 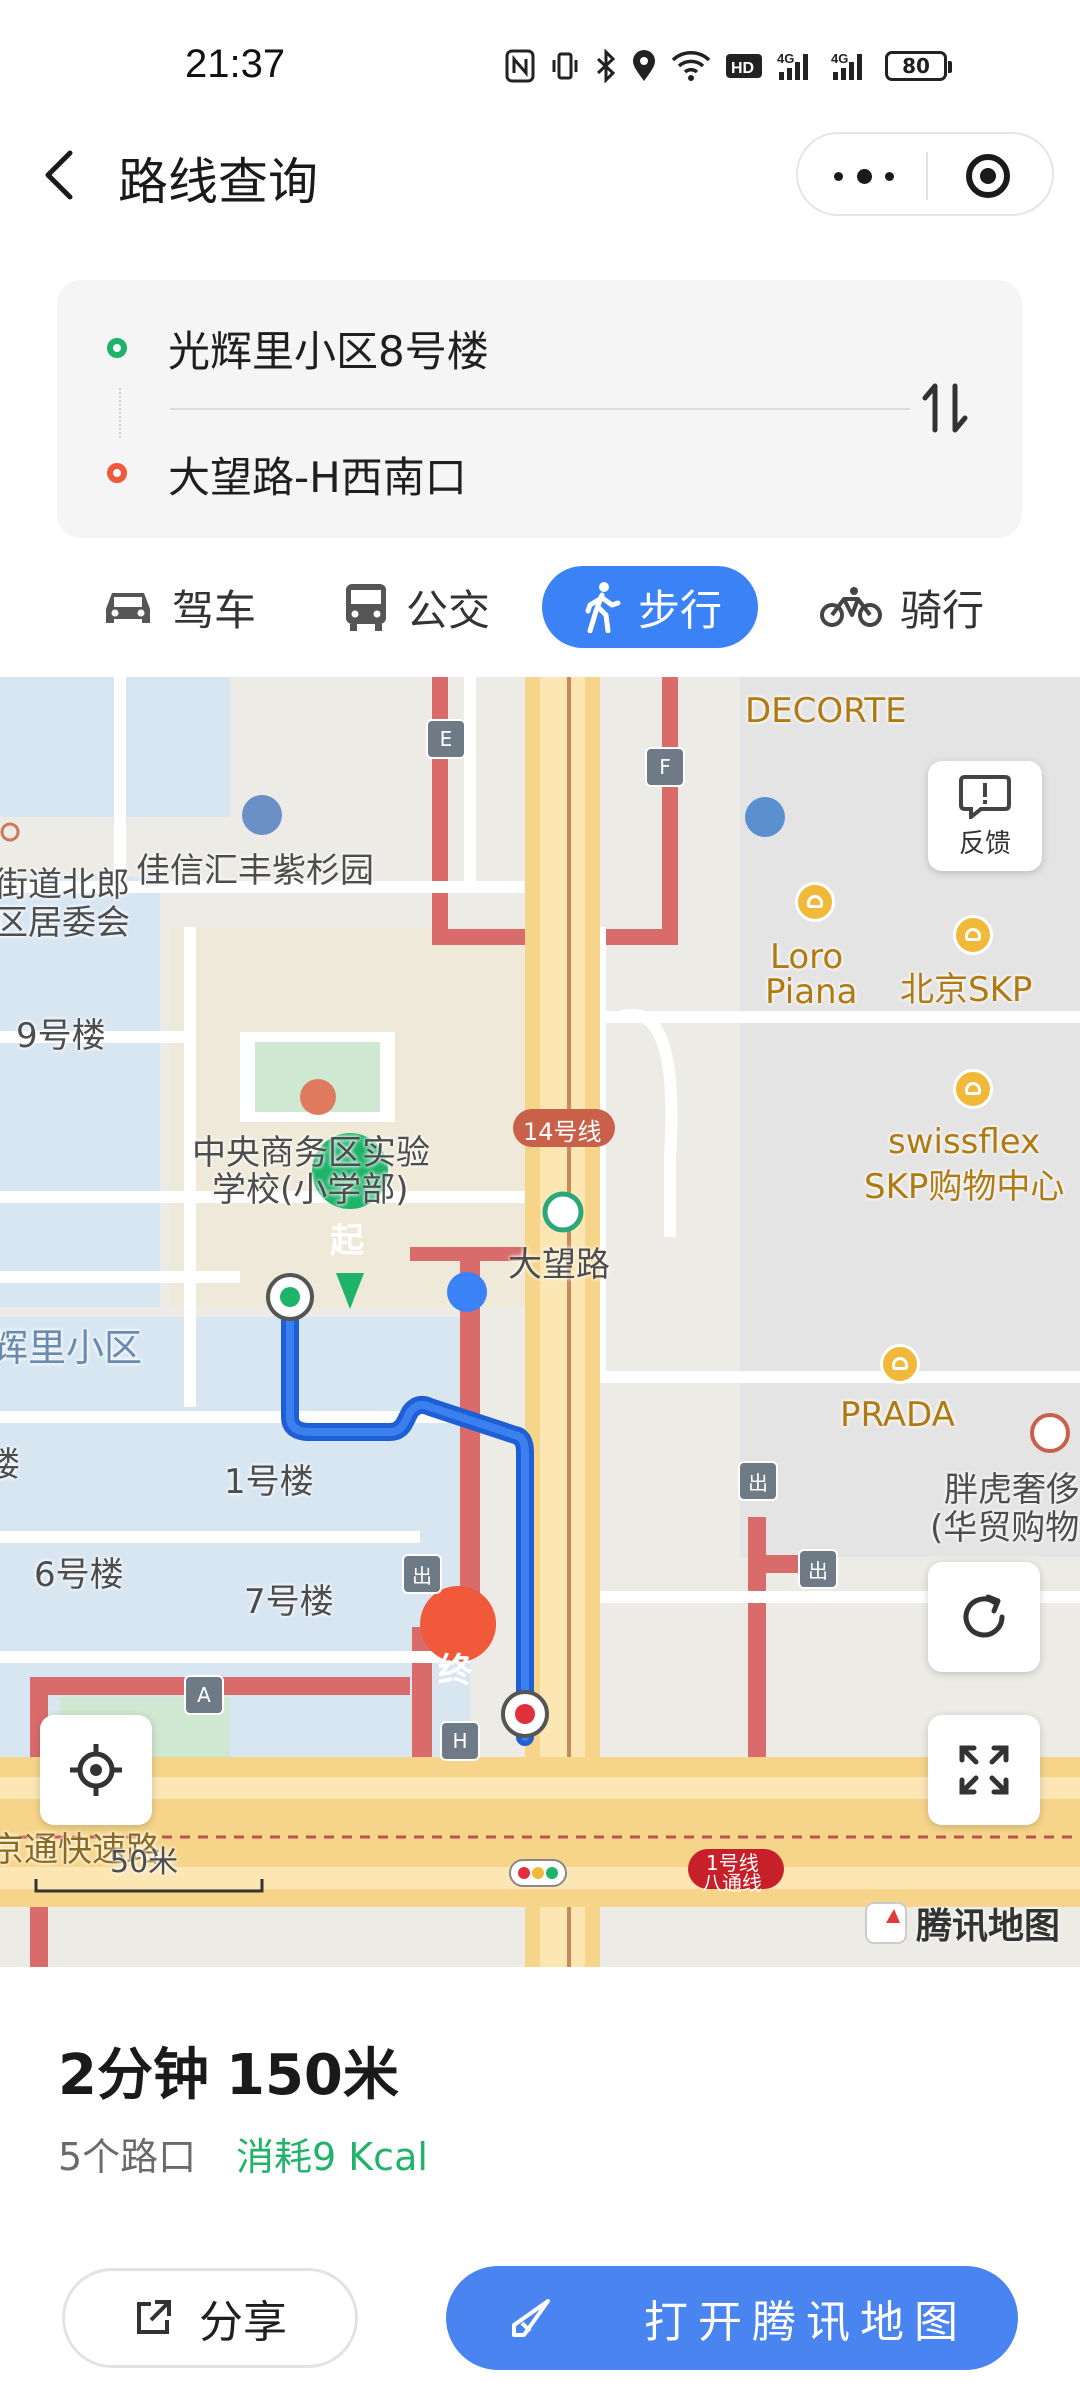 What do you see at coordinates (71, 1348) in the screenshot?
I see `map-label-community: 辉里小区` at bounding box center [71, 1348].